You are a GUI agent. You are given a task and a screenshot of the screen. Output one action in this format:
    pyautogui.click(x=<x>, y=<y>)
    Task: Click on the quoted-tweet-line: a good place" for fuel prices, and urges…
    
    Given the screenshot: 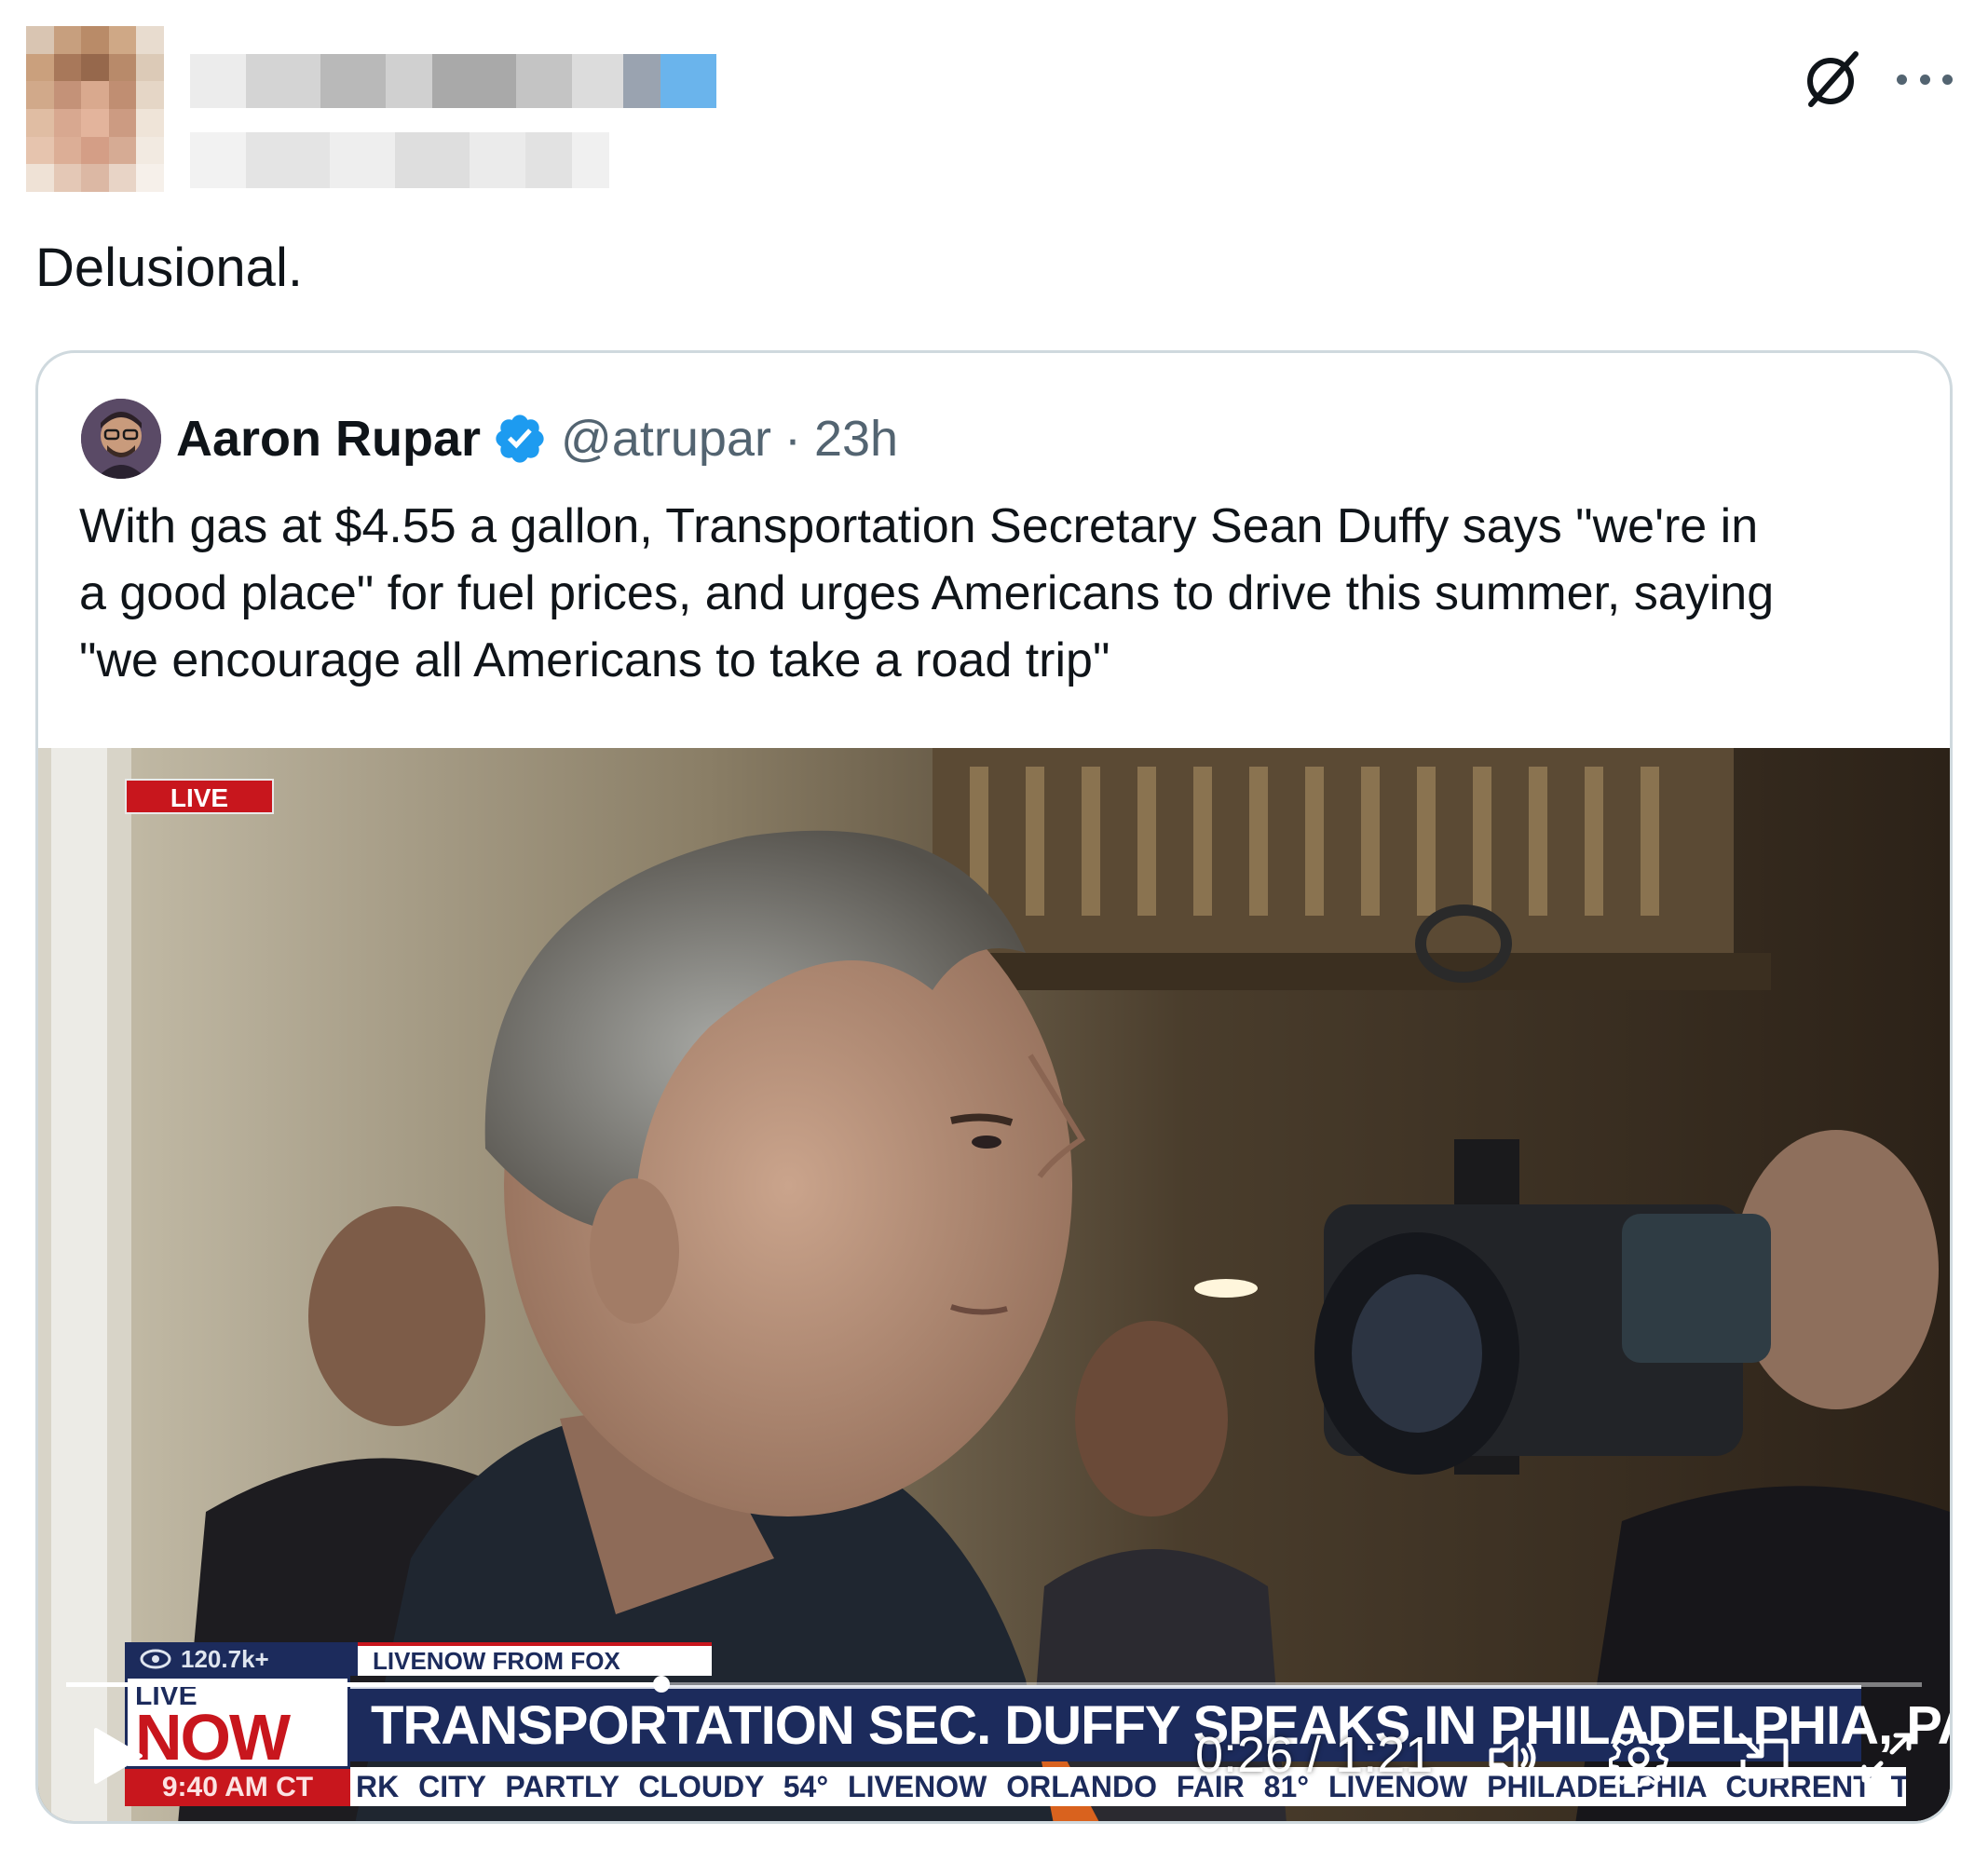 What is the action you would take?
    pyautogui.click(x=927, y=593)
    